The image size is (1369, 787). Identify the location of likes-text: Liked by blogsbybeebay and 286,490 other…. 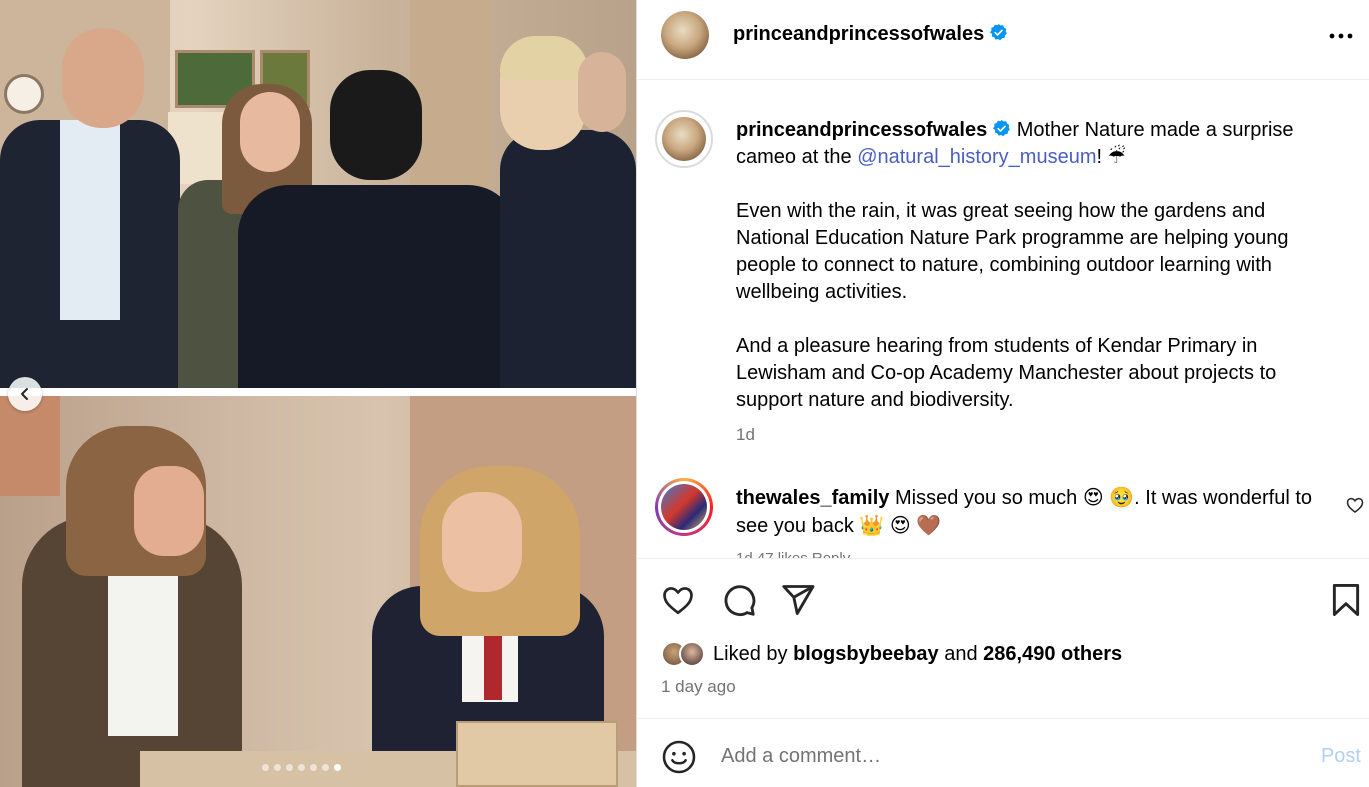
(918, 653).